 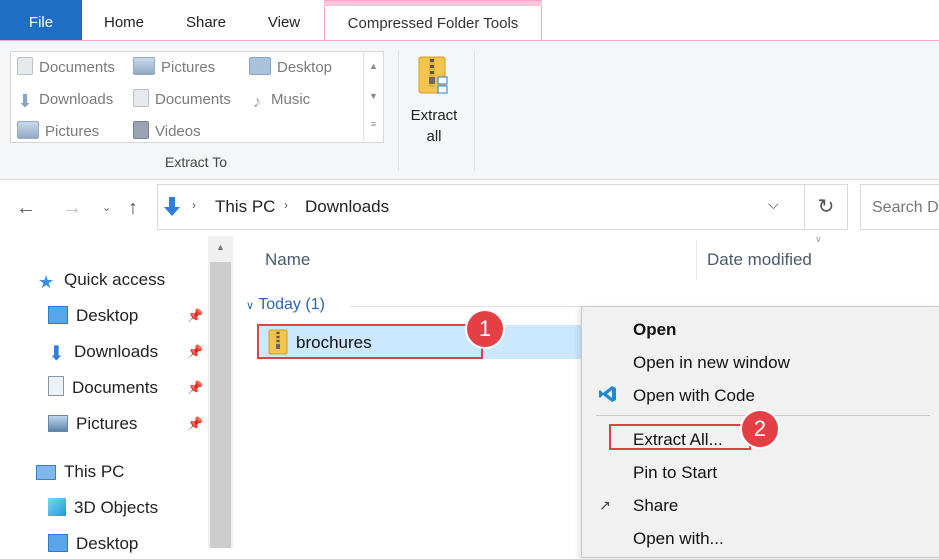 I want to click on nav-item-downloads: ⬇ Downloads, so click(x=103, y=352).